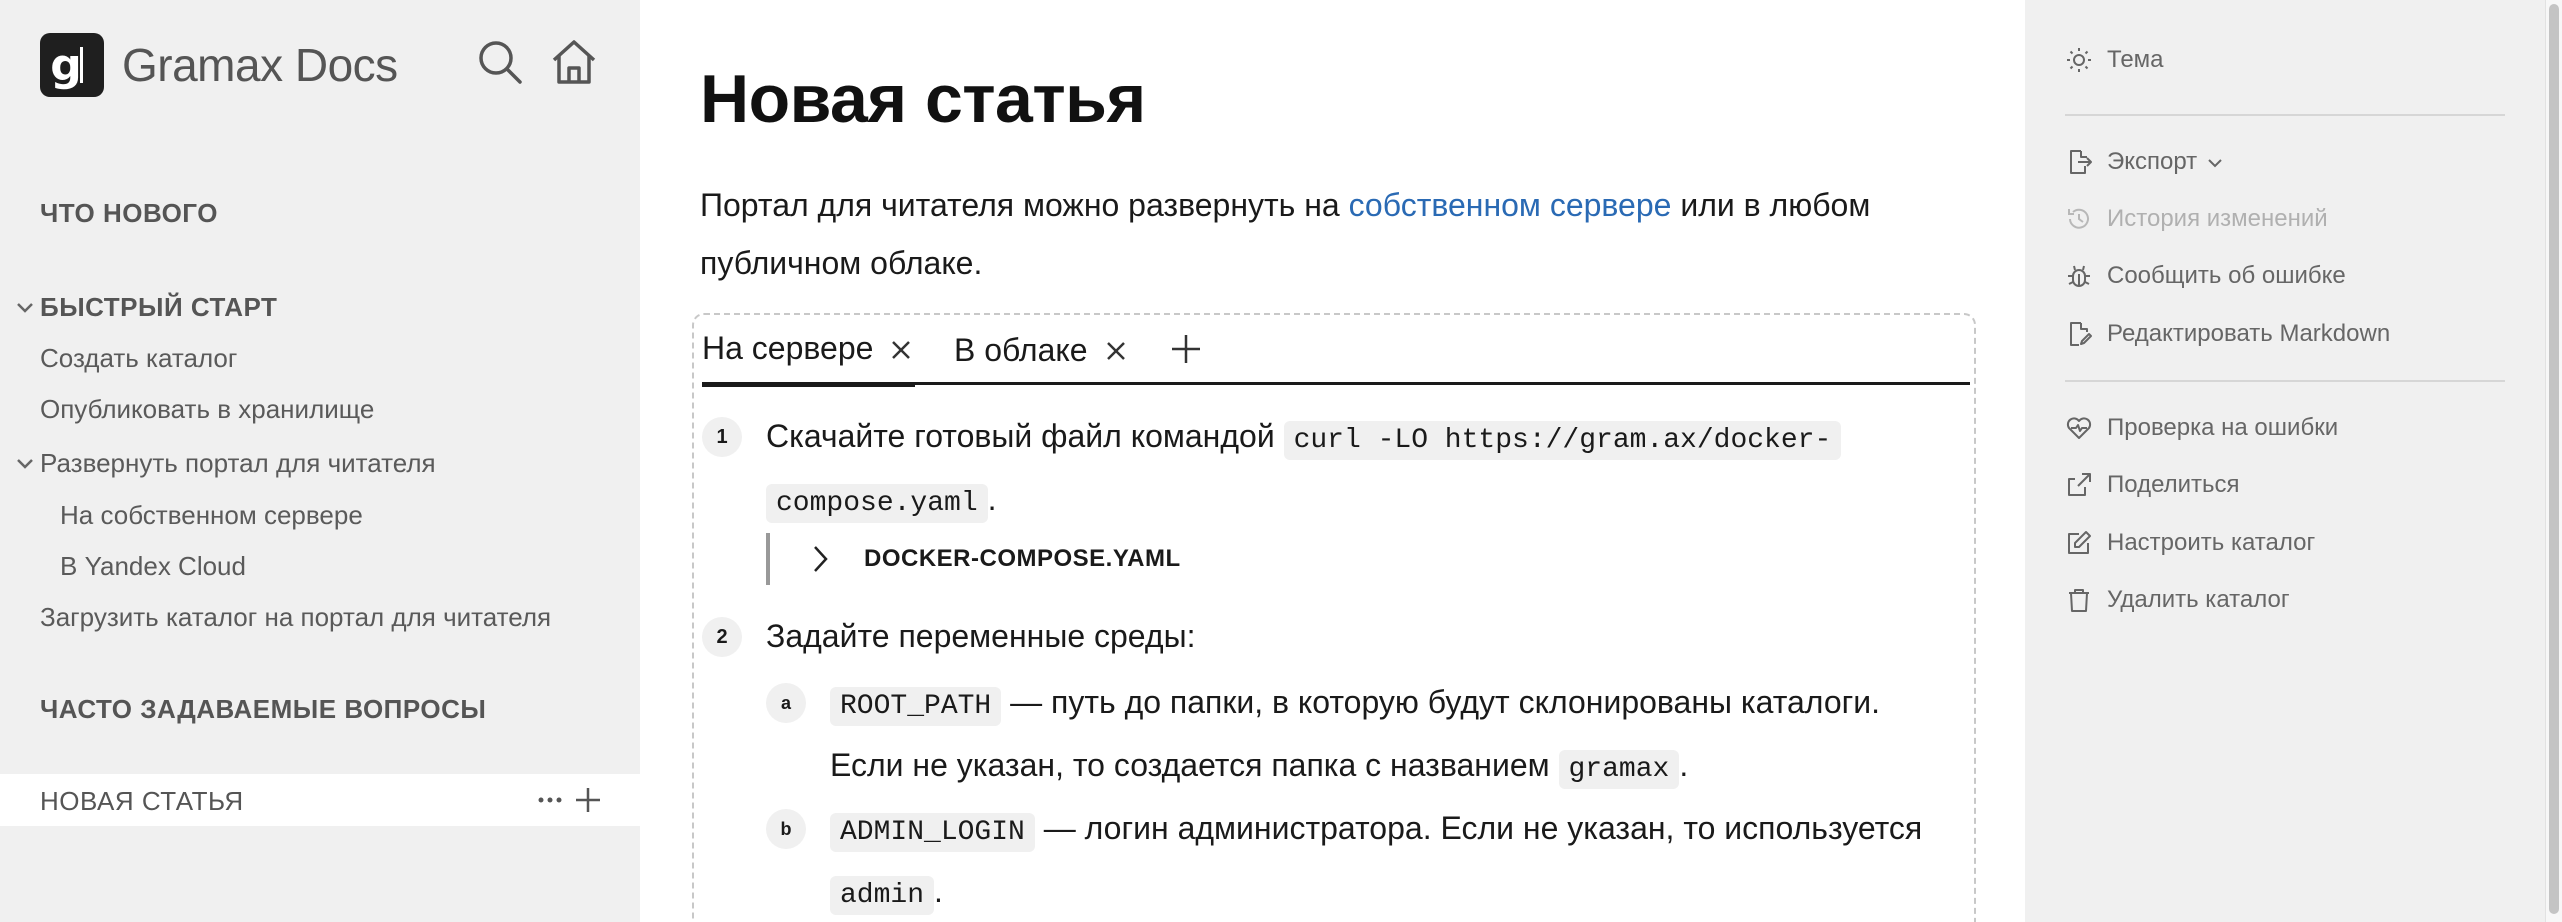  What do you see at coordinates (2135, 59) in the screenshot?
I see `theme-label: Тема` at bounding box center [2135, 59].